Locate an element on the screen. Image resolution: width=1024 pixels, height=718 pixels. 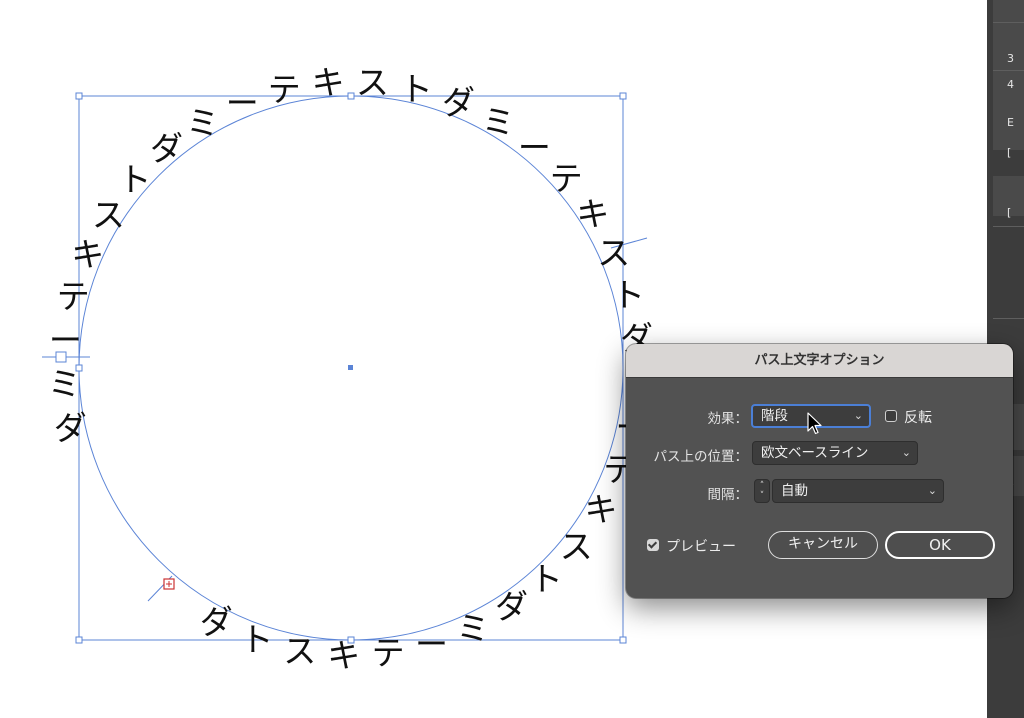
flip-label: 反転 is located at coordinates (918, 417).